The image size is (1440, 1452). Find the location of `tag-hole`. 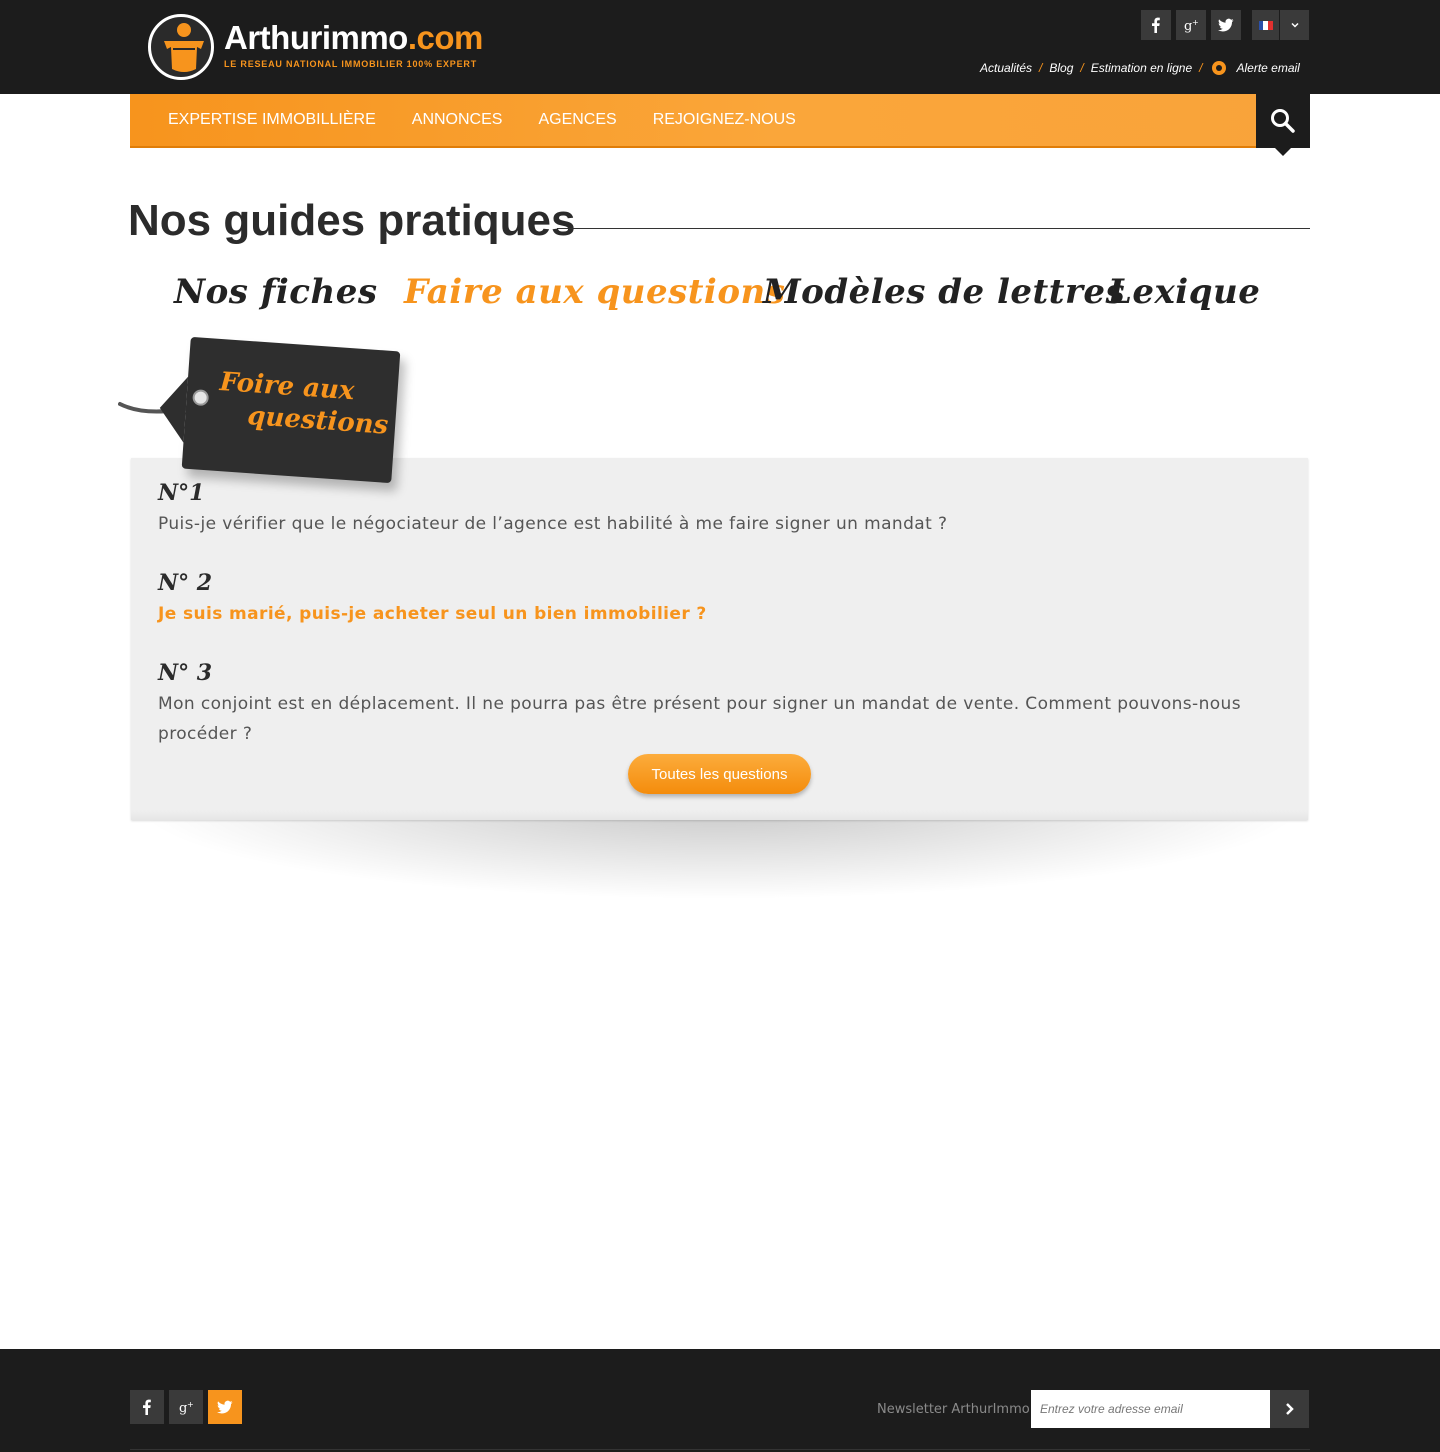

tag-hole is located at coordinates (201, 398).